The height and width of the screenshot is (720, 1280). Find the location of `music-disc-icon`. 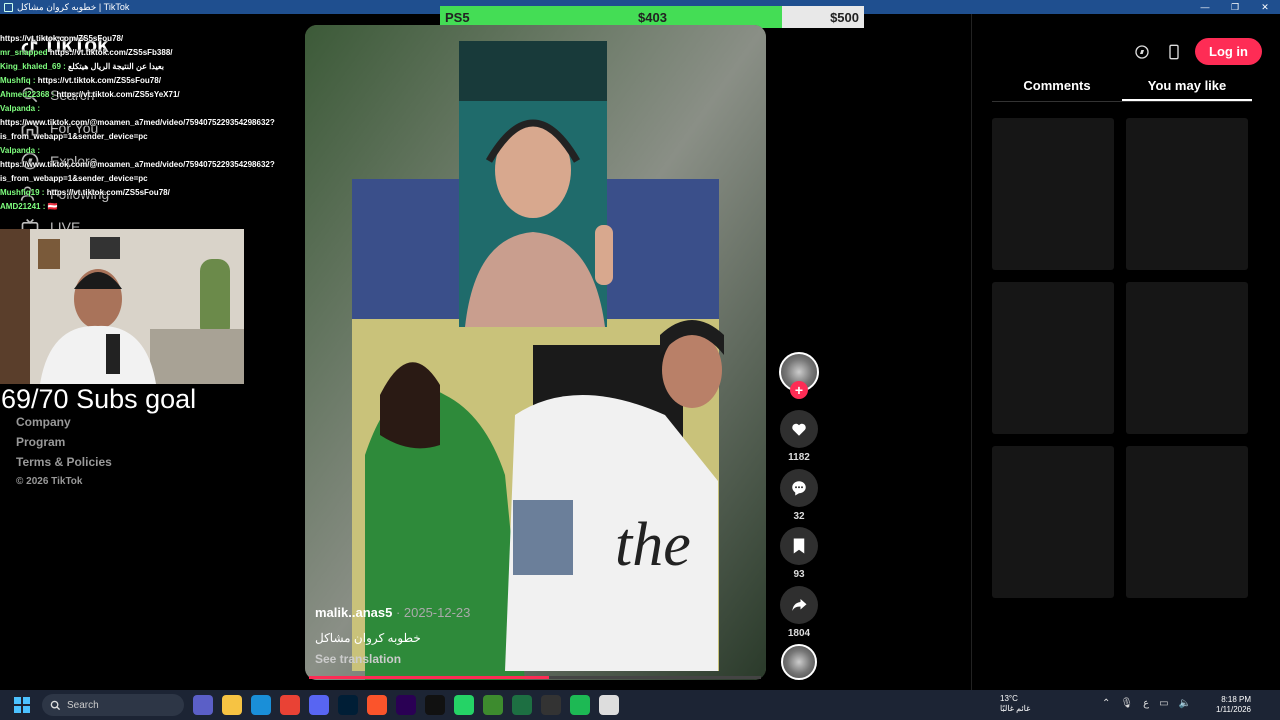

music-disc-icon is located at coordinates (799, 662).